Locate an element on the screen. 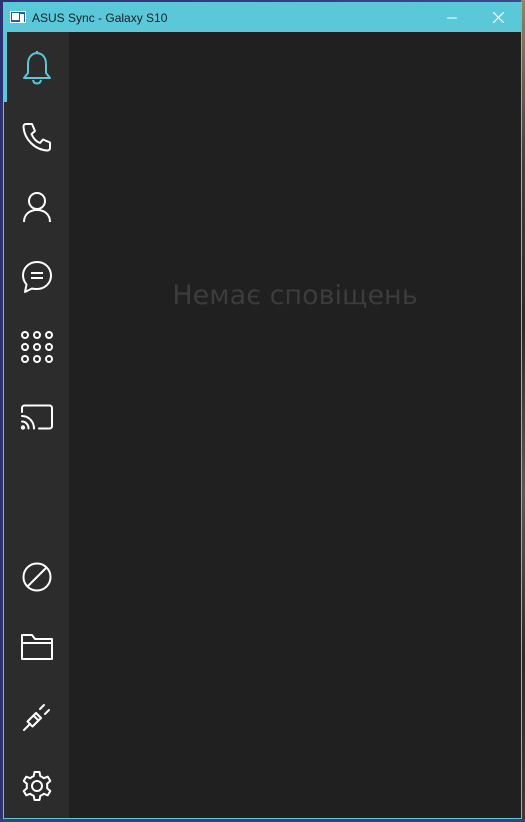 The height and width of the screenshot is (822, 525). dialpad-icon is located at coordinates (36, 347).